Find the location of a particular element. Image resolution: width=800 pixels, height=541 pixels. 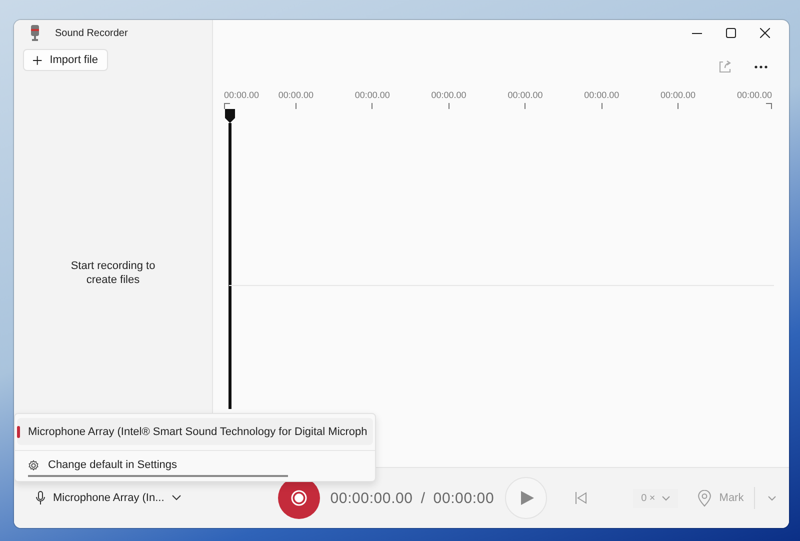

play-icon is located at coordinates (527, 498).